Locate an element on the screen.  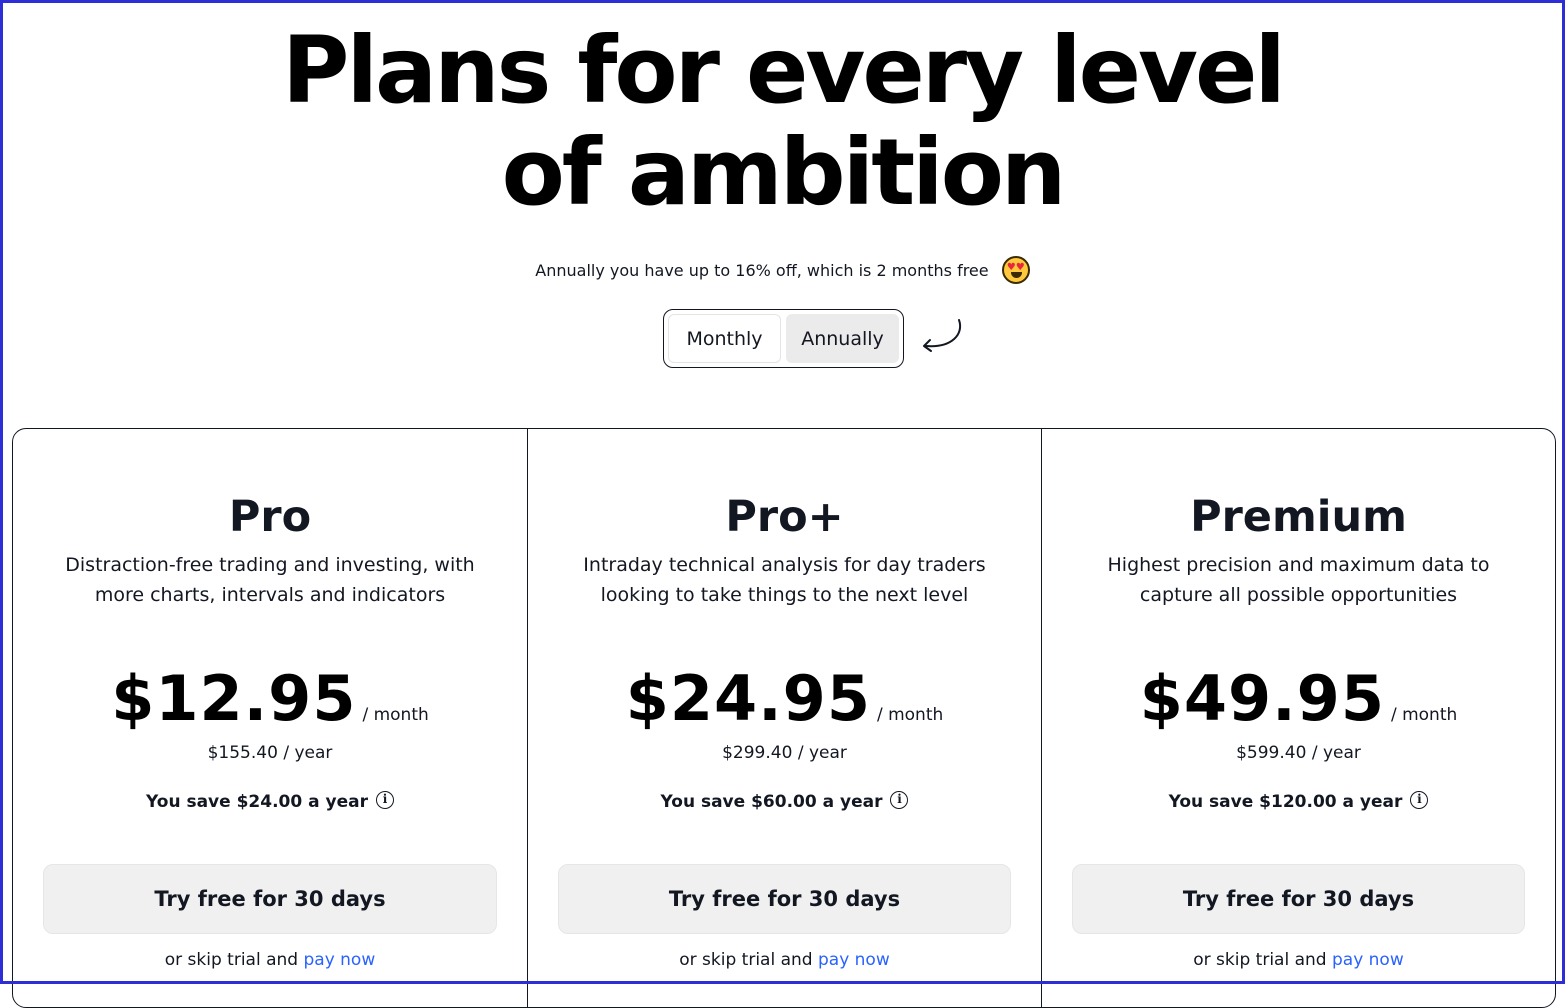
plan-price: $12.95 is located at coordinates (234, 698).